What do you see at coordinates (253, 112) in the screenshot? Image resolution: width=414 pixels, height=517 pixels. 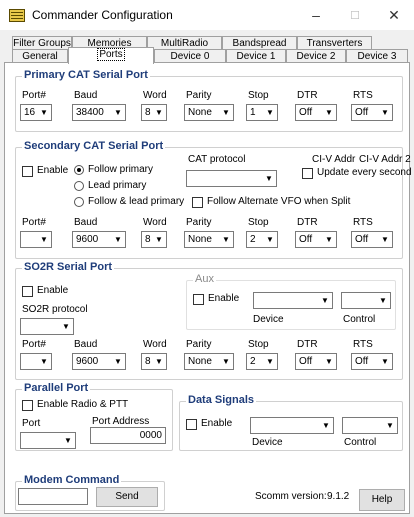 I see `primary-stop-value: 1` at bounding box center [253, 112].